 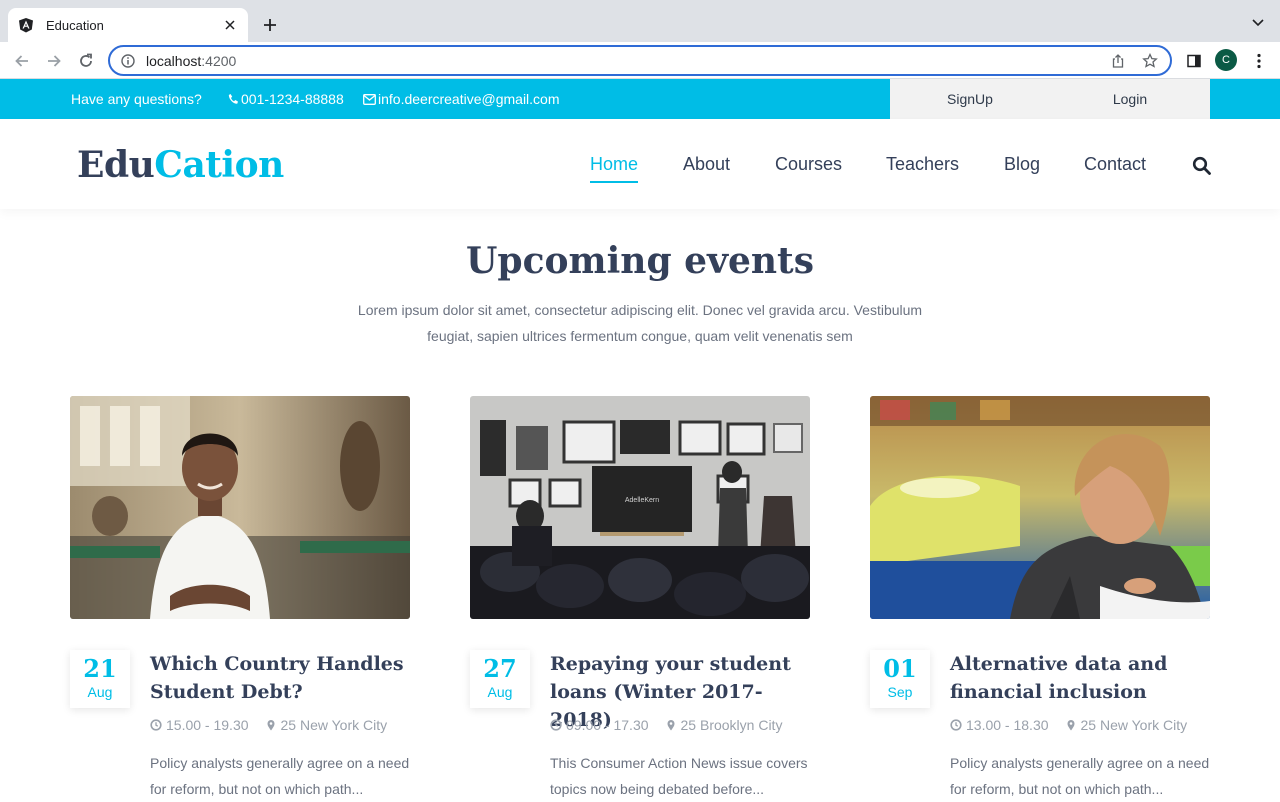 What do you see at coordinates (642, 500) in the screenshot?
I see `screen-text: AdelleKern` at bounding box center [642, 500].